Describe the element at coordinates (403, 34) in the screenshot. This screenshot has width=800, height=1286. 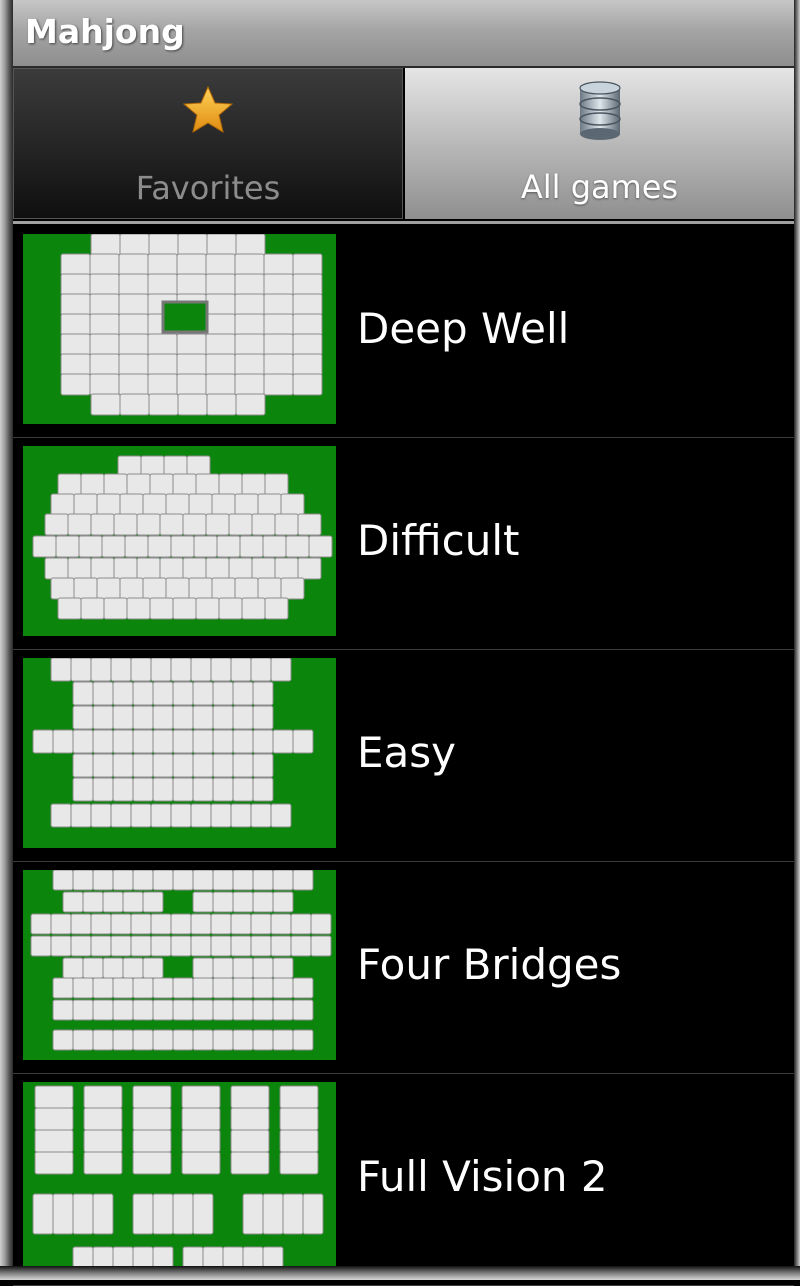
I see `title-bar: Mahjong` at that location.